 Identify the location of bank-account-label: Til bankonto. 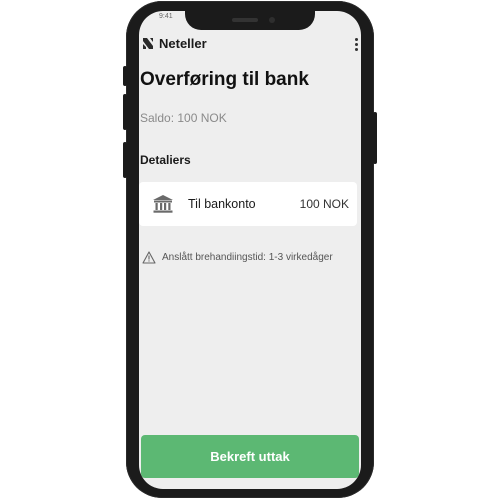
(222, 204).